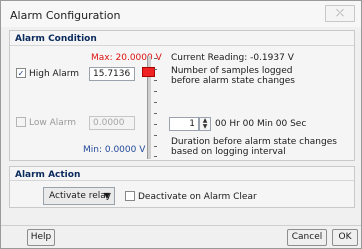 This screenshot has height=249, width=362. I want to click on close-button: ⤫, so click(340, 13).